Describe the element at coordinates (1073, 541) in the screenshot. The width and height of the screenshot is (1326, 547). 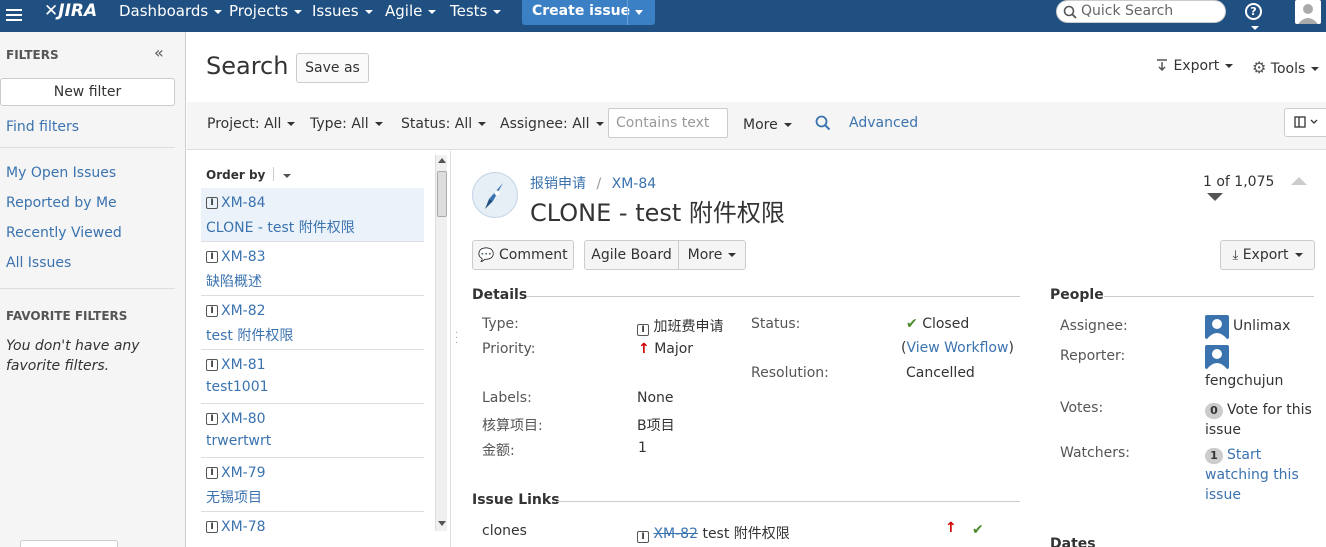
I see `dates-heading: Dates` at that location.